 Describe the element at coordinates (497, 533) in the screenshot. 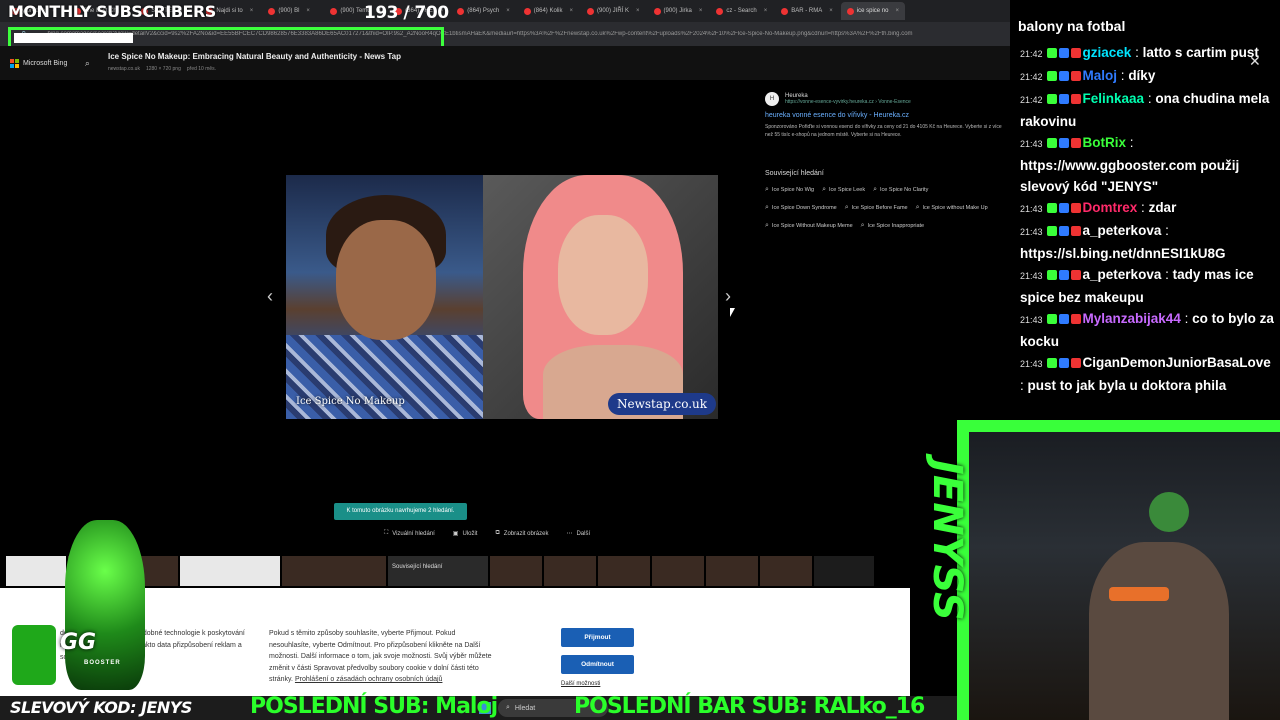

I see `view-image-icon: ⧉` at that location.